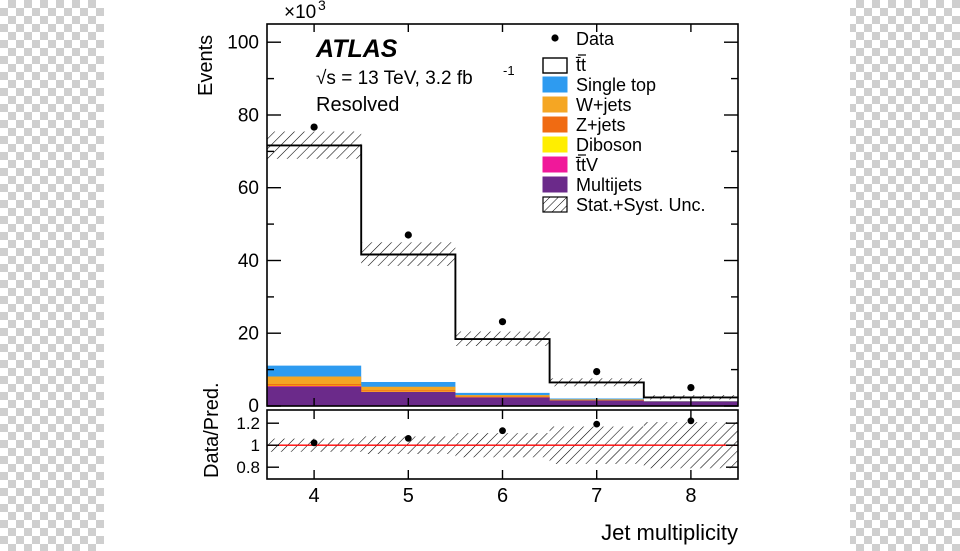 The width and height of the screenshot is (960, 551). I want to click on legend-label-multijets: Multijets, so click(609, 185).